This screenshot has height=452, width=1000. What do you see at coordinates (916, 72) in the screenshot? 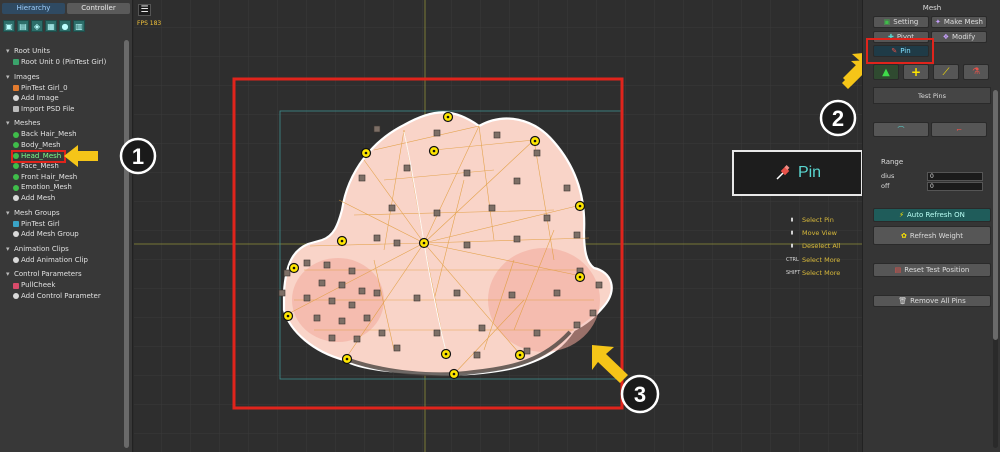
I see `add-pin-tool-button: +` at bounding box center [916, 72].